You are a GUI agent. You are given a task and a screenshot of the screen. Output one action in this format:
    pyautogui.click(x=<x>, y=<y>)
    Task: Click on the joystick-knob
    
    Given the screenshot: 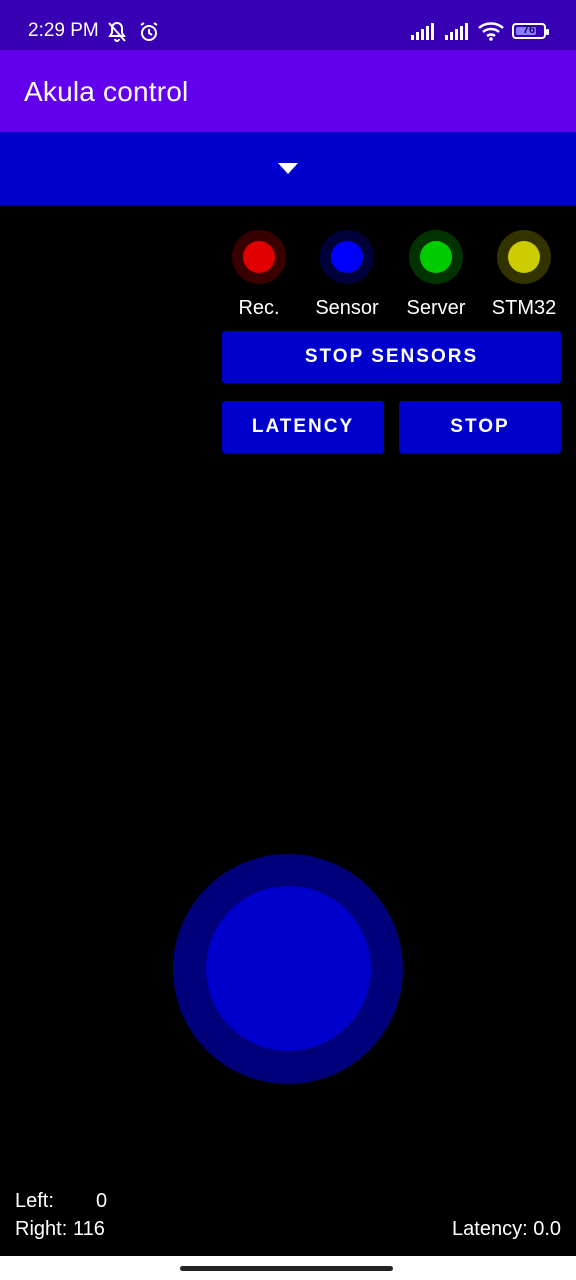 What is the action you would take?
    pyautogui.click(x=288, y=968)
    